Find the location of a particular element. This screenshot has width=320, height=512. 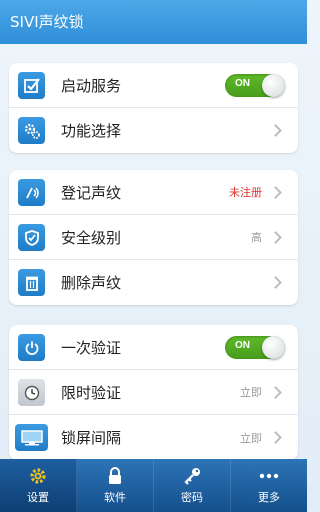

row-label: 功能选择 is located at coordinates (91, 131).